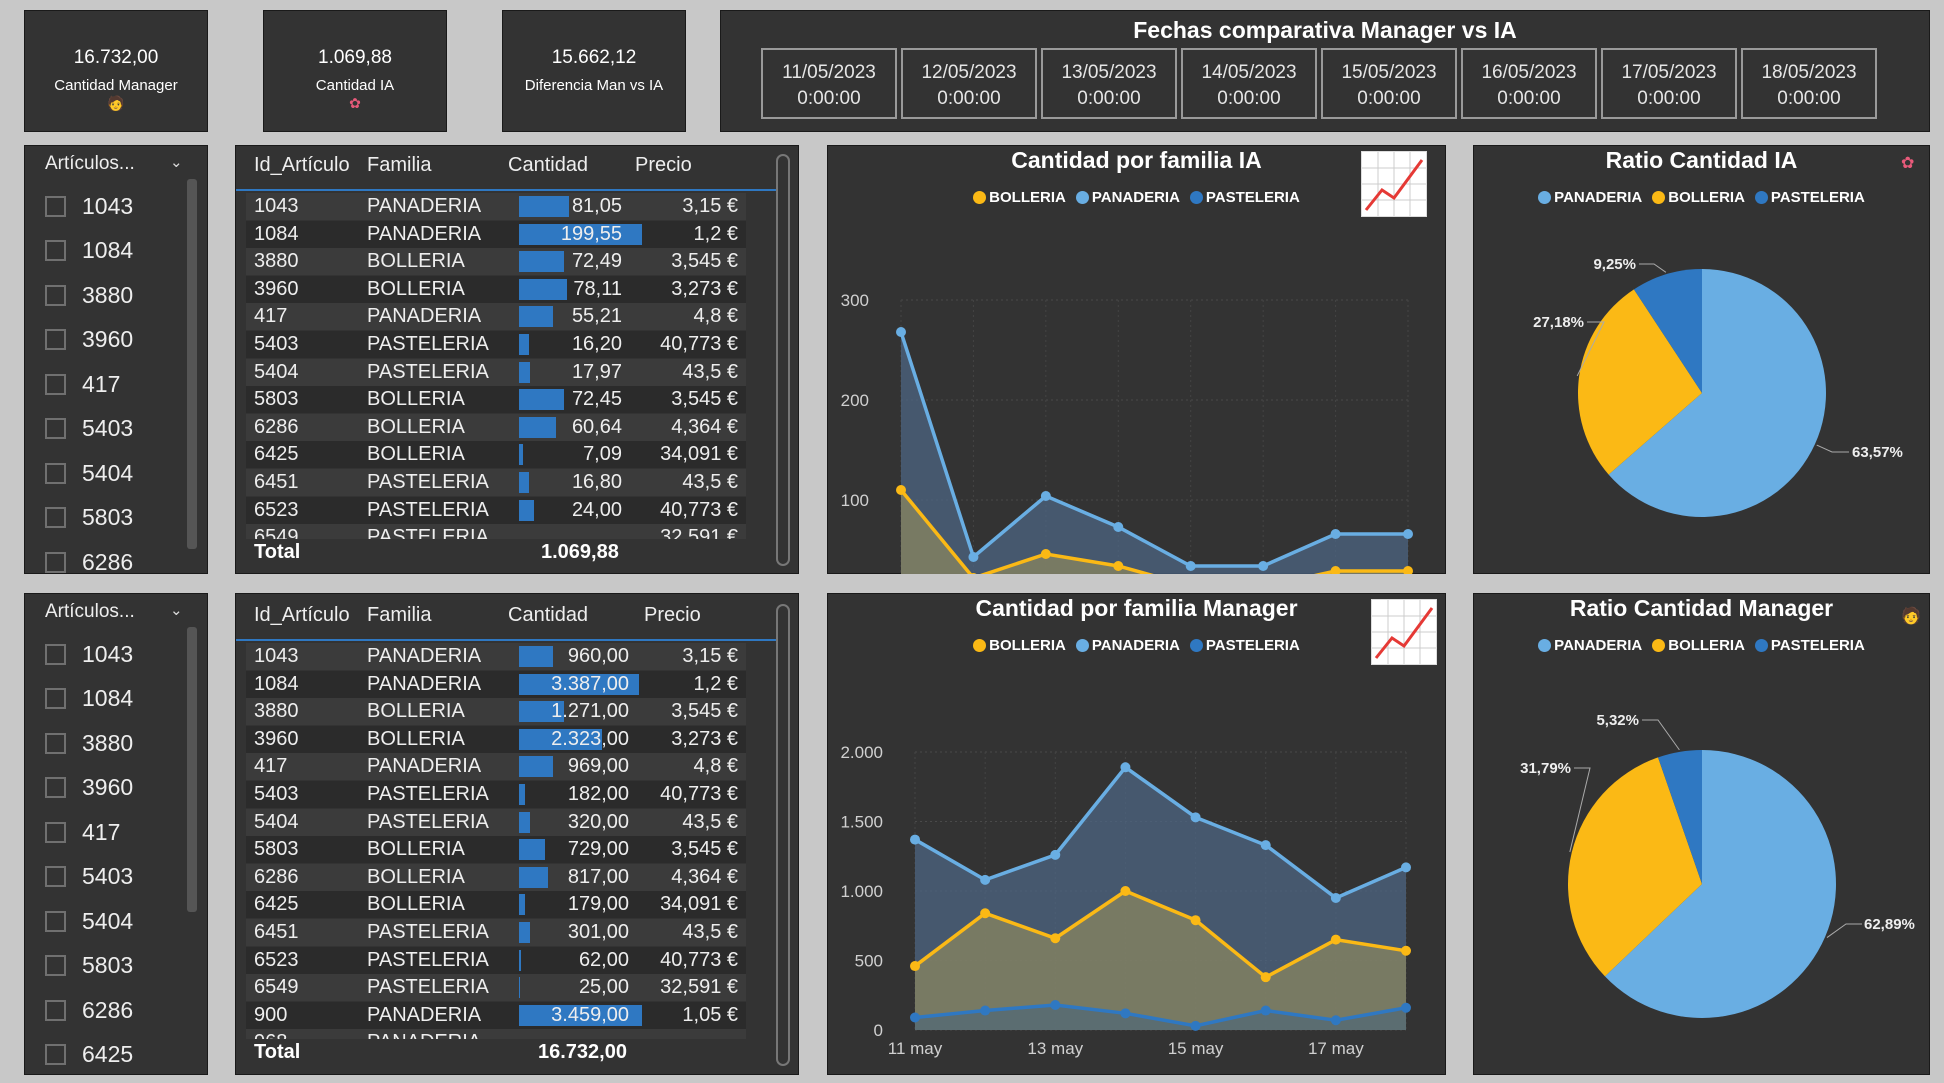  I want to click on table-row: 6425 BOLLERIA 7,09 34,091 €, so click(496, 455).